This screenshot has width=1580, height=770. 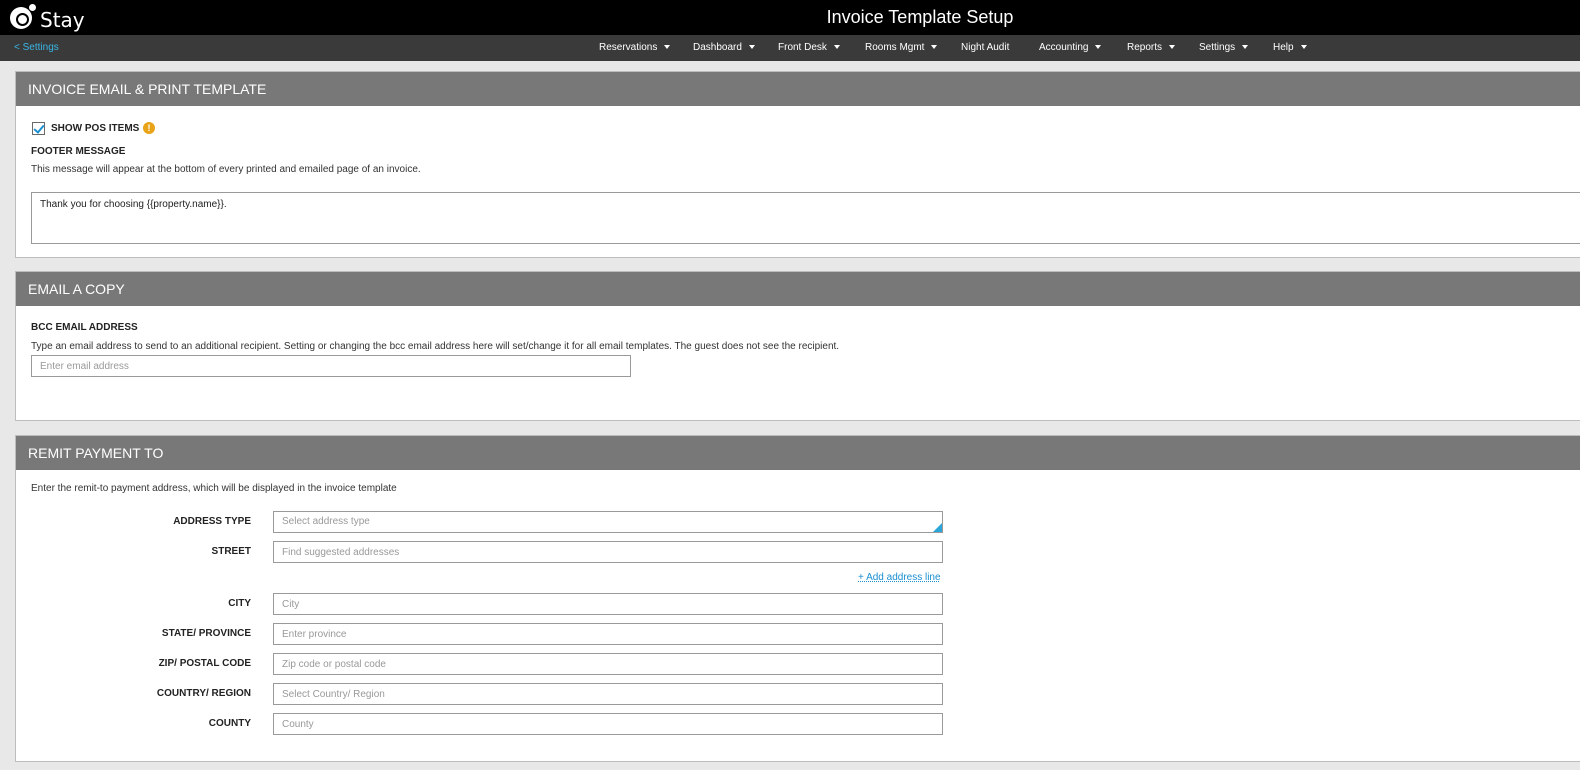 What do you see at coordinates (608, 664) in the screenshot?
I see `zip-postal-code-input` at bounding box center [608, 664].